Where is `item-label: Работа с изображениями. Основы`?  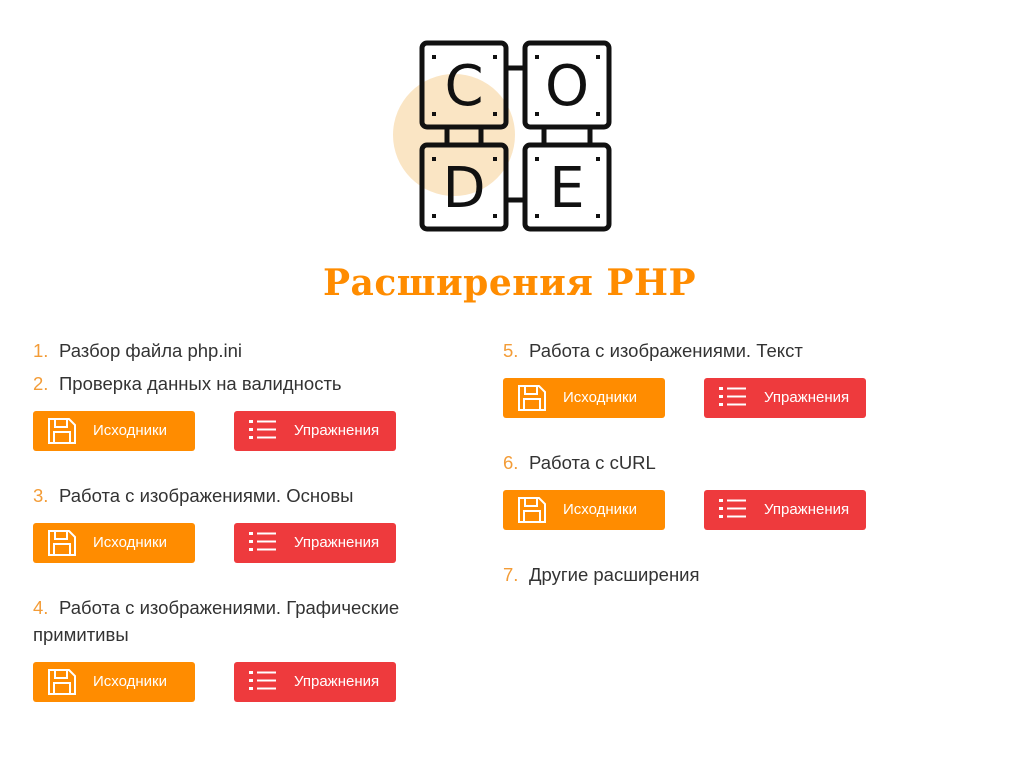
item-label: Работа с изображениями. Основы is located at coordinates (206, 495).